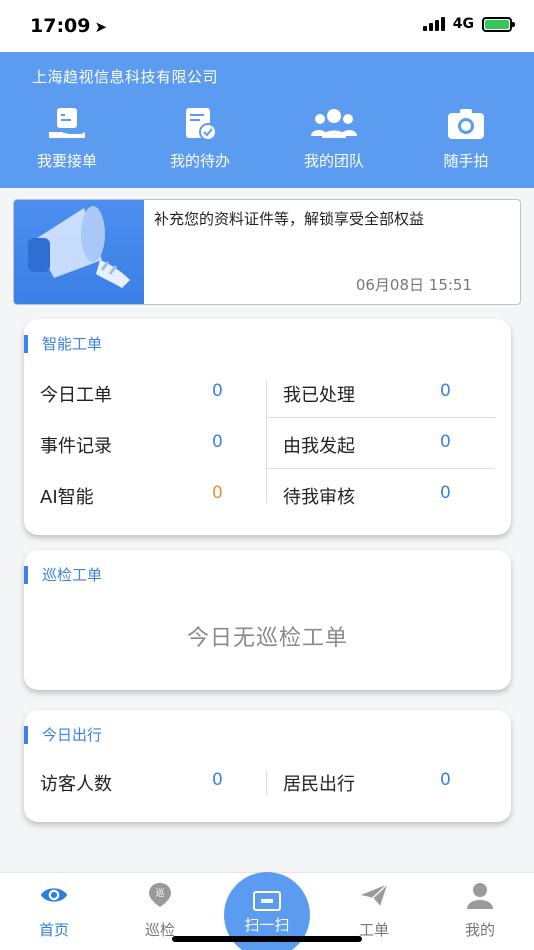 The image size is (534, 950). I want to click on scan-icon, so click(267, 901).